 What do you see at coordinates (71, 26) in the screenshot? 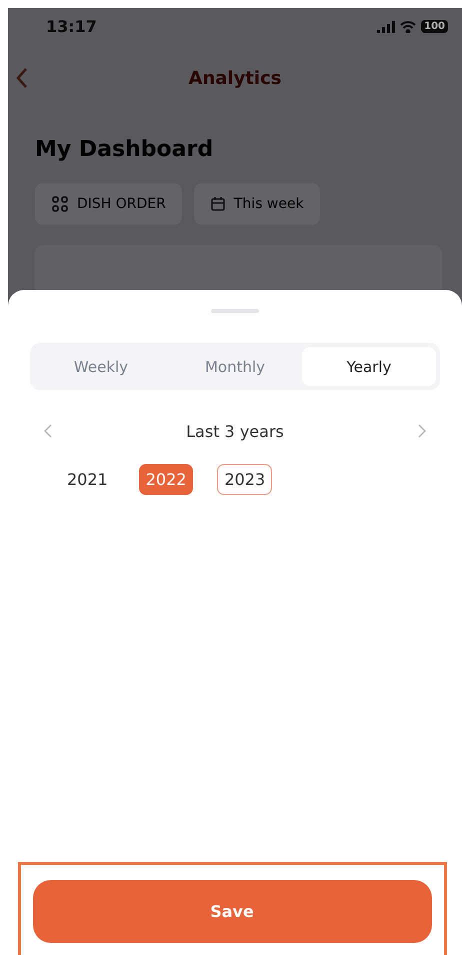
I see `status-time: 13:17` at bounding box center [71, 26].